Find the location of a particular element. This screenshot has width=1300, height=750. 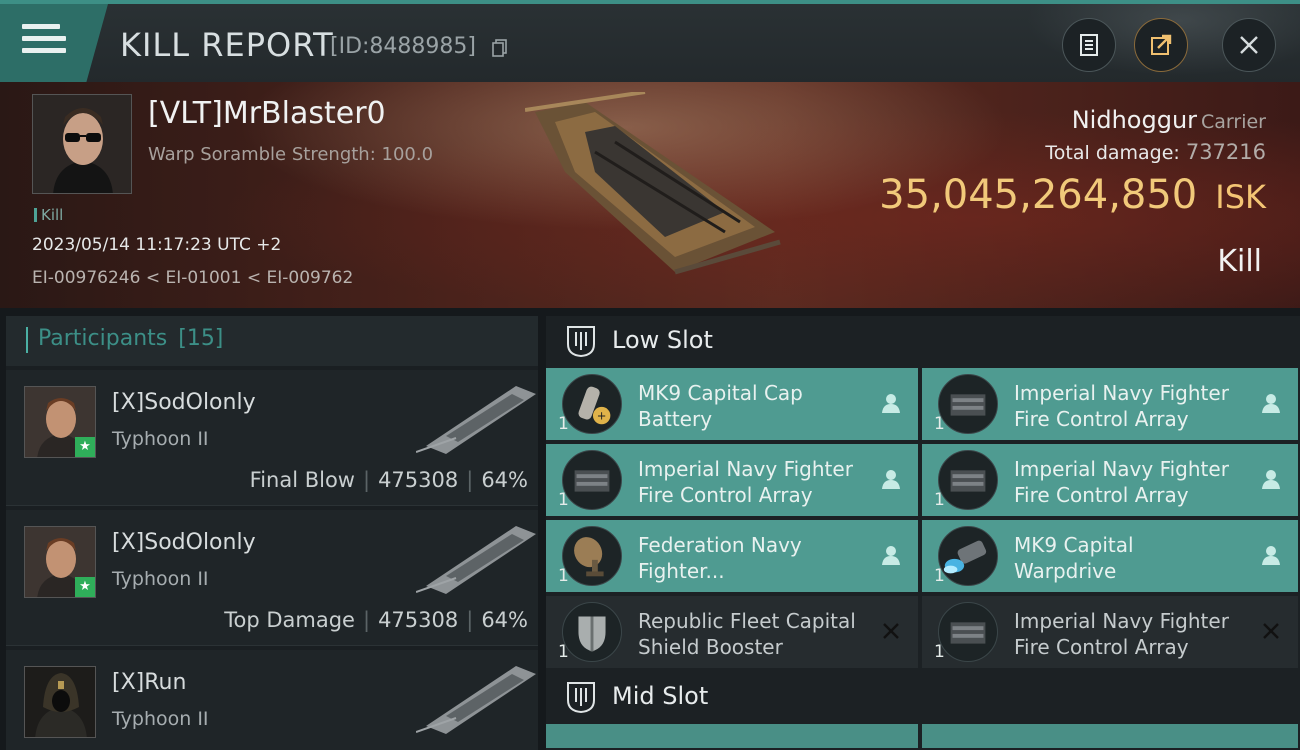

close-button is located at coordinates (1249, 45).